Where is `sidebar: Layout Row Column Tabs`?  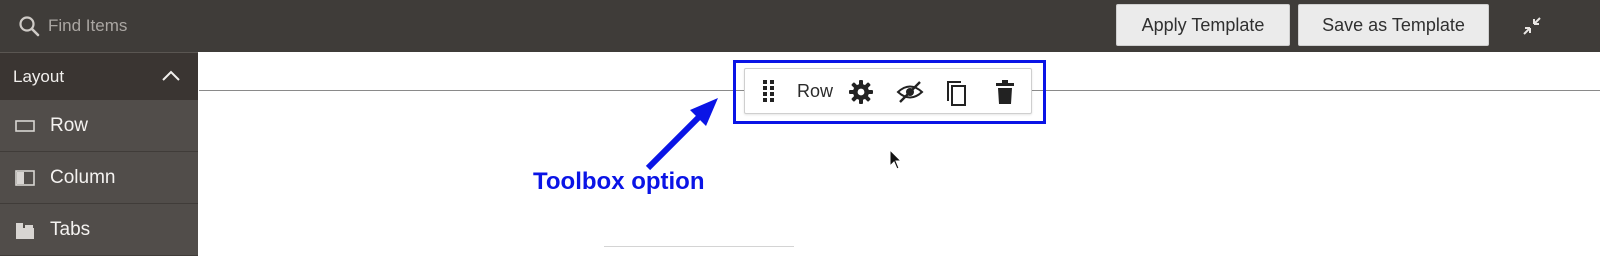 sidebar: Layout Row Column Tabs is located at coordinates (99, 154).